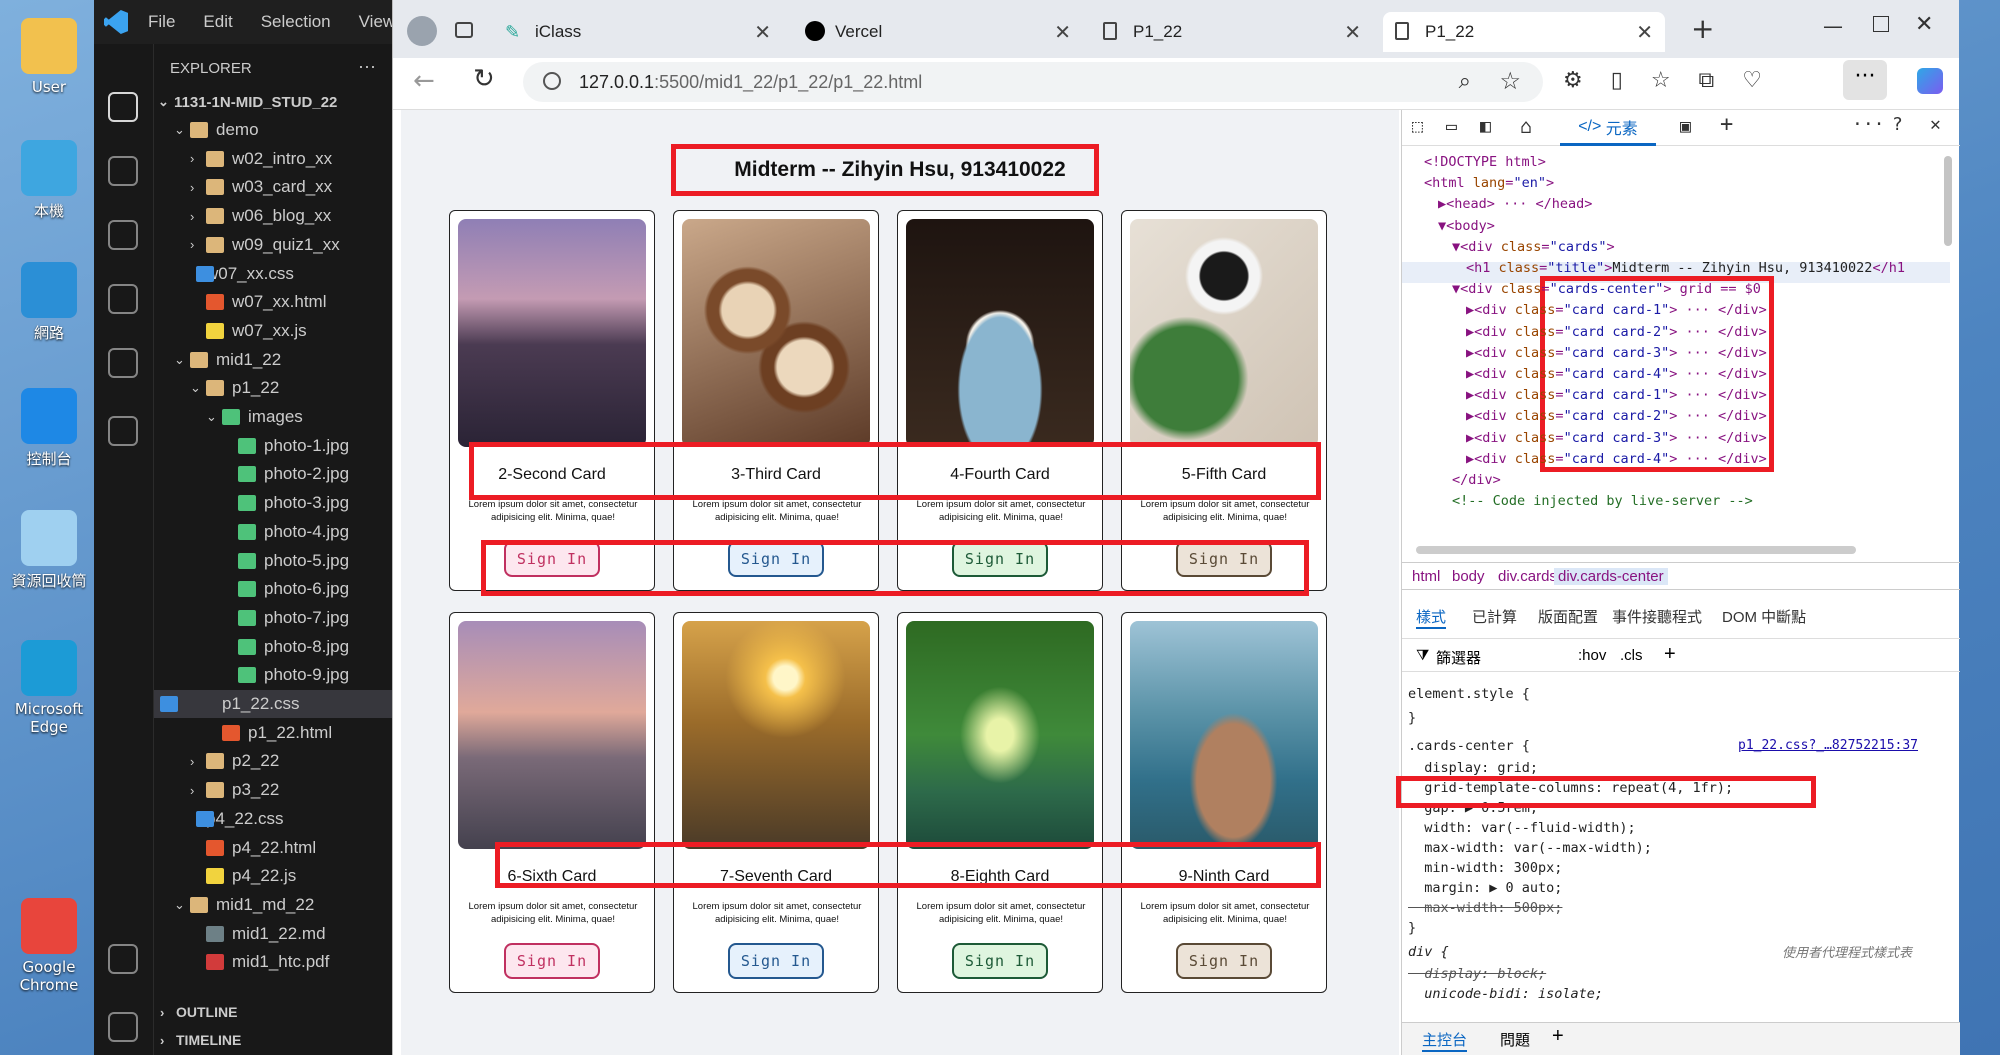  Describe the element at coordinates (258, 302) in the screenshot. I see `tree-item: w07_xx.html` at that location.